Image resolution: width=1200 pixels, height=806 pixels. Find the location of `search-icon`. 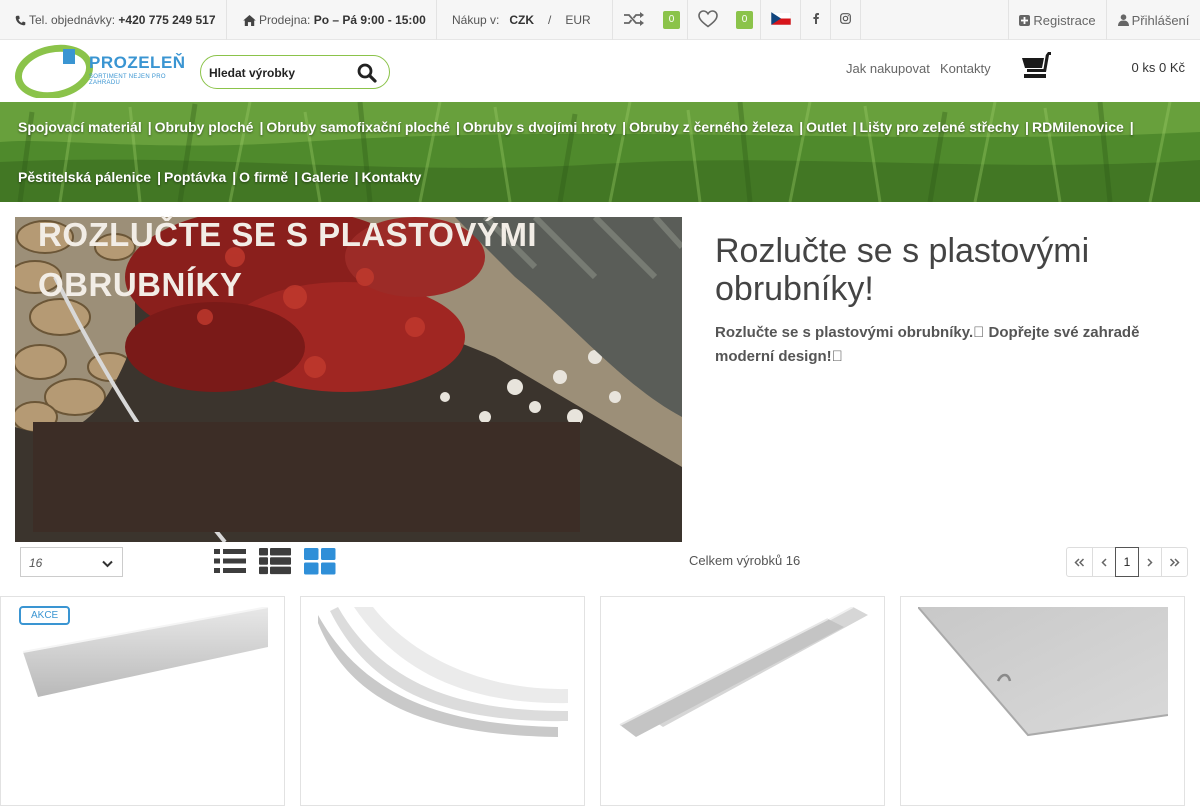

search-icon is located at coordinates (367, 73).